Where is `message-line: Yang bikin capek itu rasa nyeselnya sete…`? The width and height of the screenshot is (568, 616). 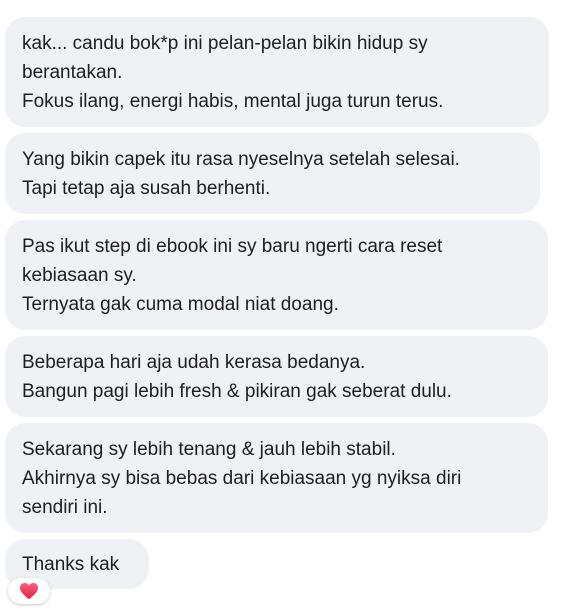 message-line: Yang bikin capek itu rasa nyeselnya sete… is located at coordinates (241, 159).